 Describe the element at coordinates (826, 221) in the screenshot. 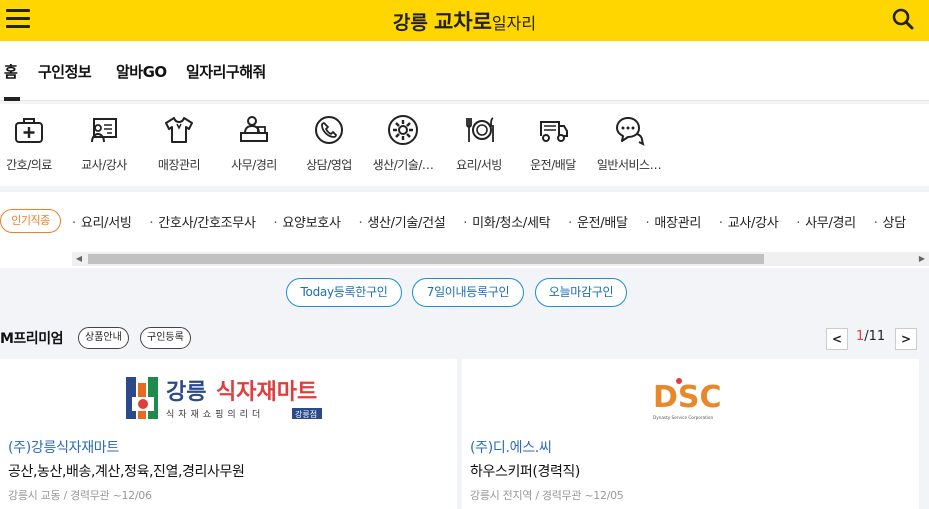

I see `popular-item: 사무/경리` at that location.